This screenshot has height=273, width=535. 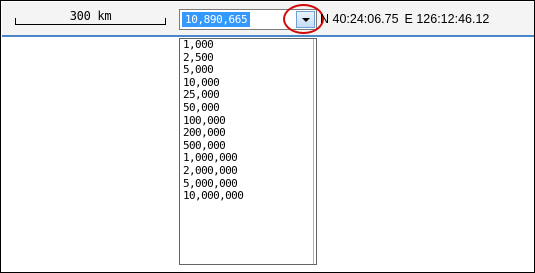 I want to click on scale-bar-tick-left, so click(x=15, y=21).